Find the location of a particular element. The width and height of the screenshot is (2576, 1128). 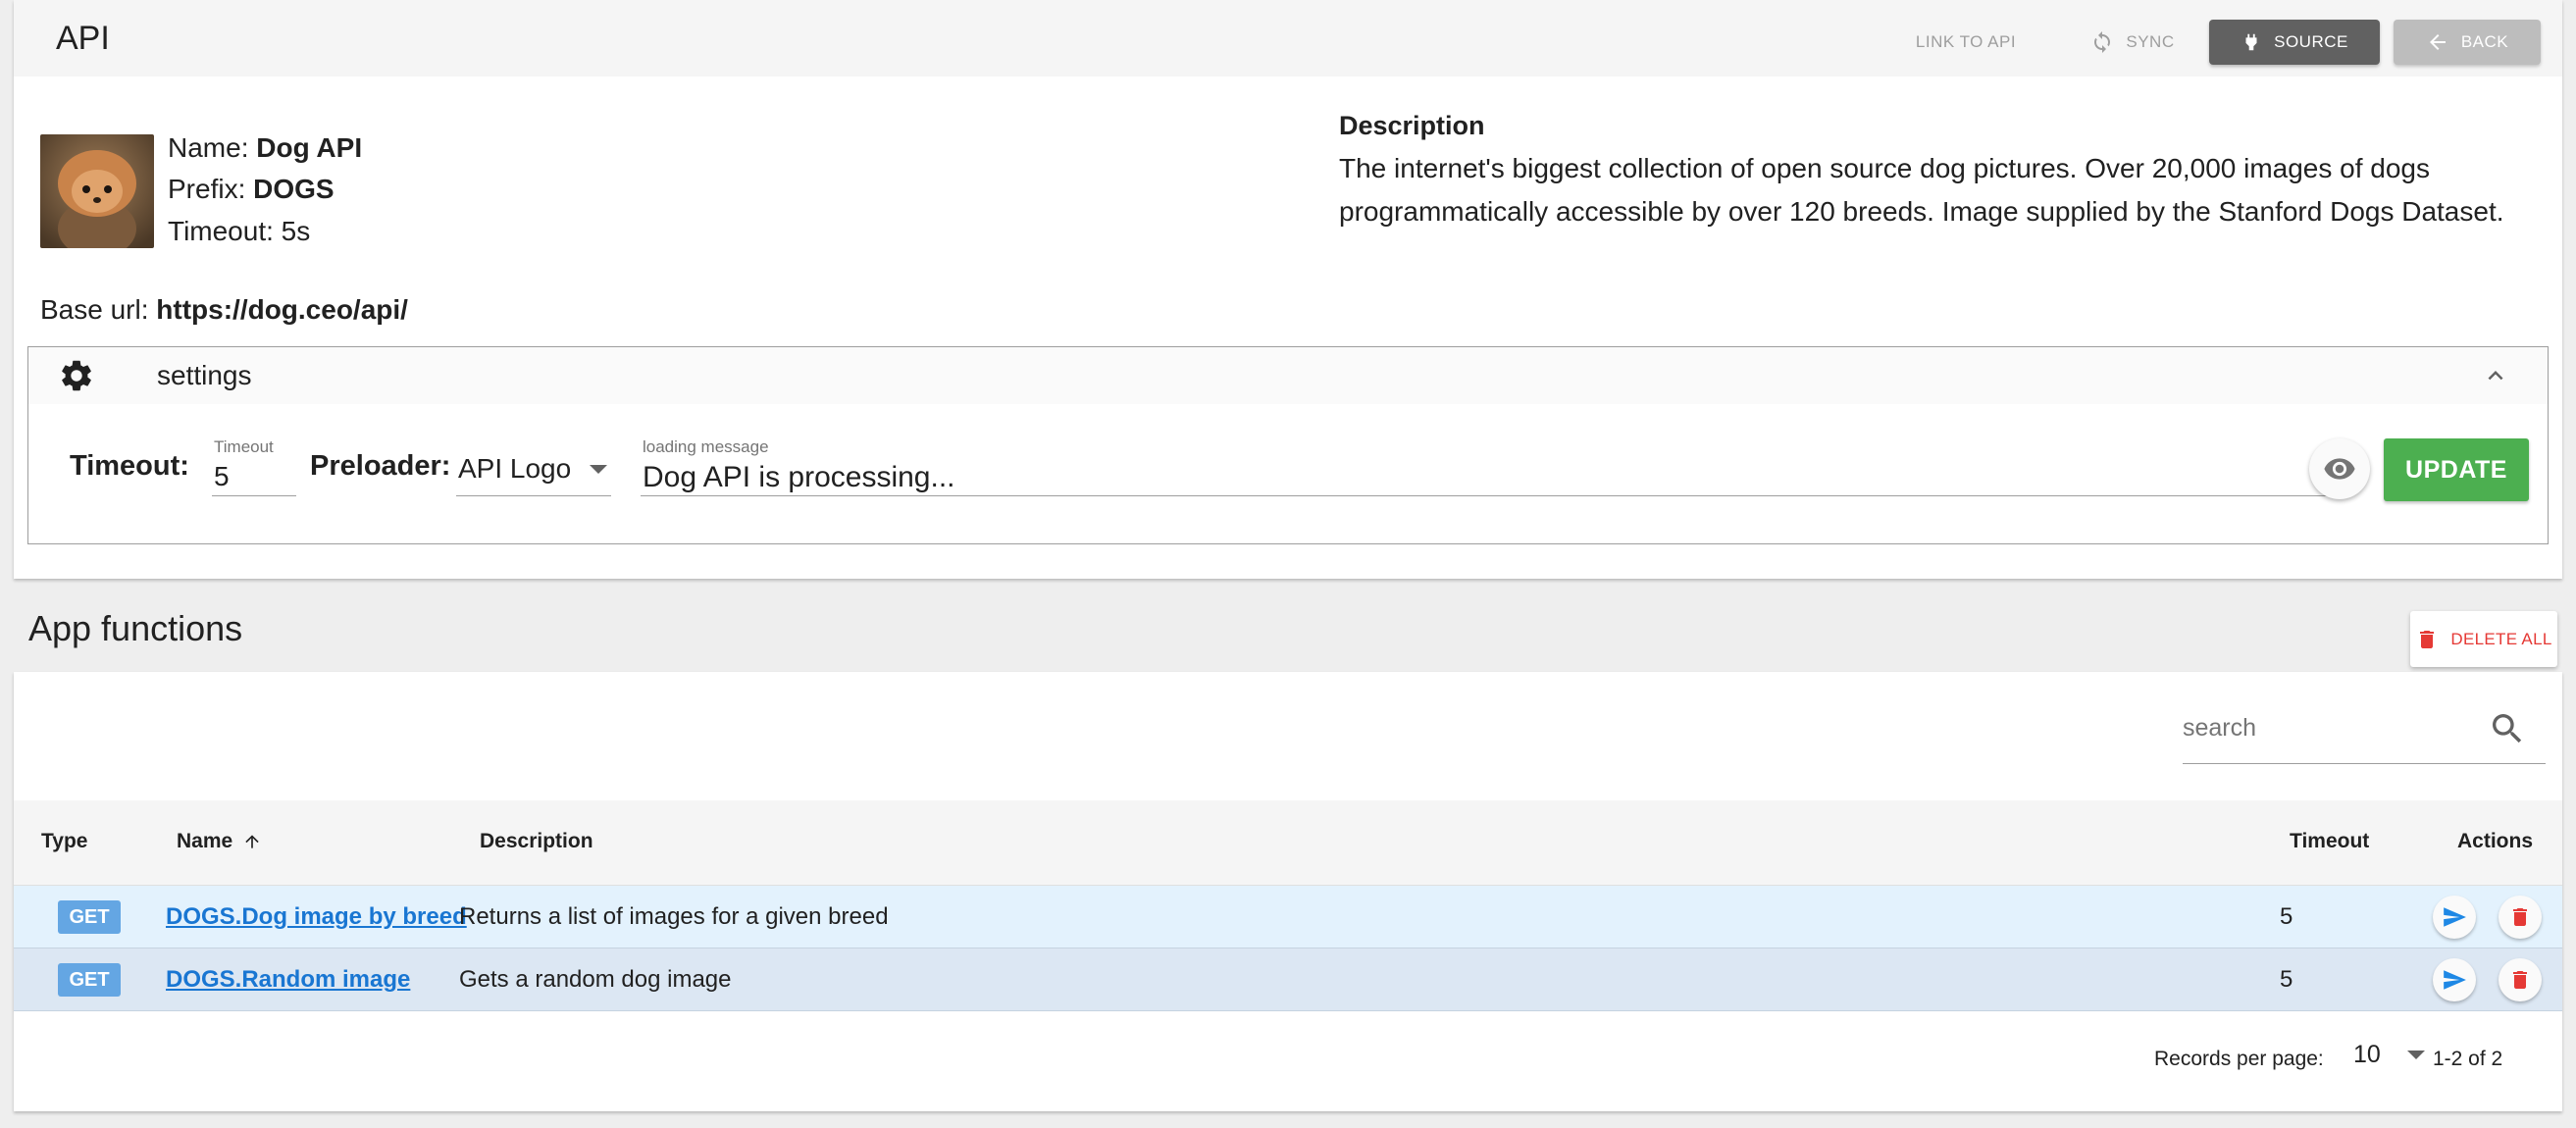

search-placeholder: search is located at coordinates (2220, 728).